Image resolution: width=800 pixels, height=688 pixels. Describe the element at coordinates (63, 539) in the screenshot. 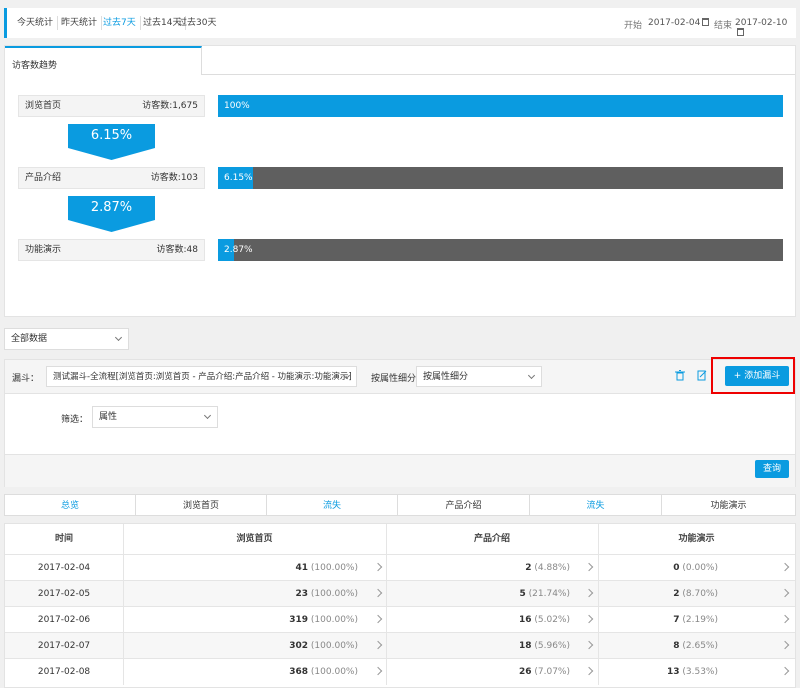

I see `col-header-time: 时间` at that location.